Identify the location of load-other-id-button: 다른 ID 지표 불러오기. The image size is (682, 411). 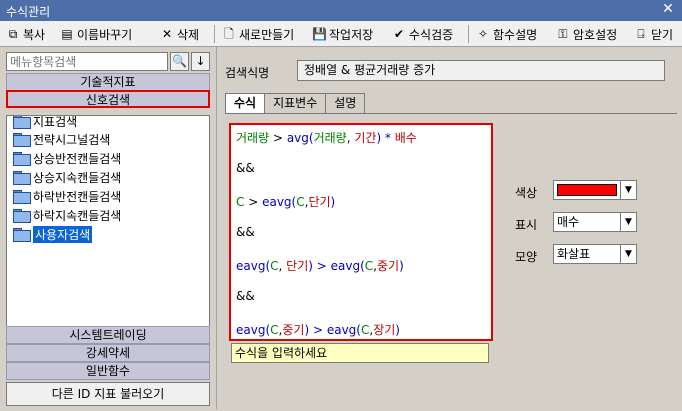
(108, 394).